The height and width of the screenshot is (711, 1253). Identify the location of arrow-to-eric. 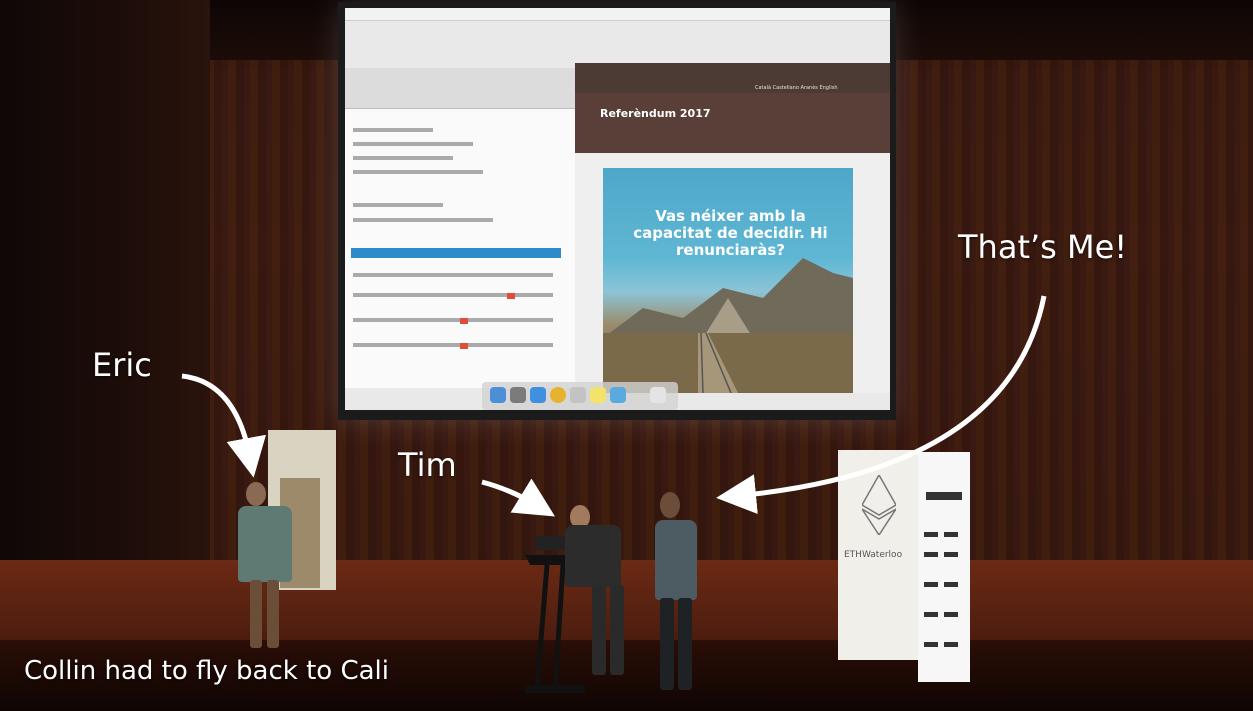
(224, 425).